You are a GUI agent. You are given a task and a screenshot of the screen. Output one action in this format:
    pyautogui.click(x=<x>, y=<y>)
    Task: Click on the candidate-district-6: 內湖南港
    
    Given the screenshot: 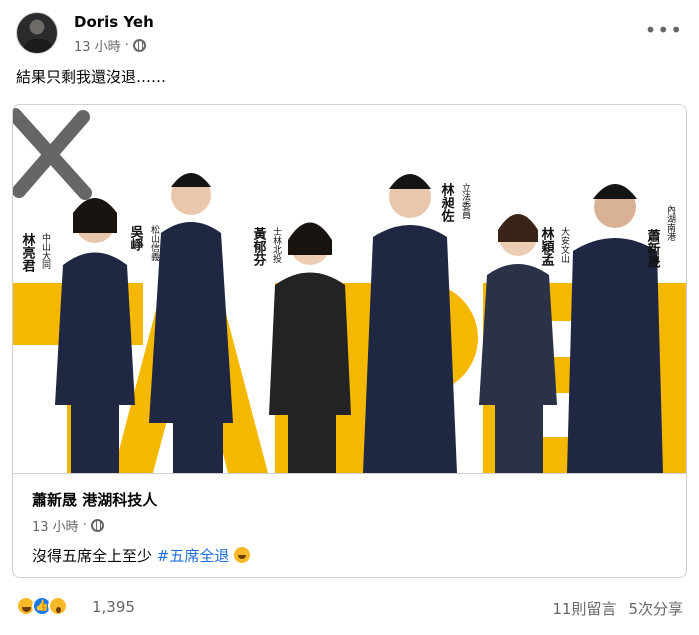 What is the action you would take?
    pyautogui.click(x=670, y=223)
    